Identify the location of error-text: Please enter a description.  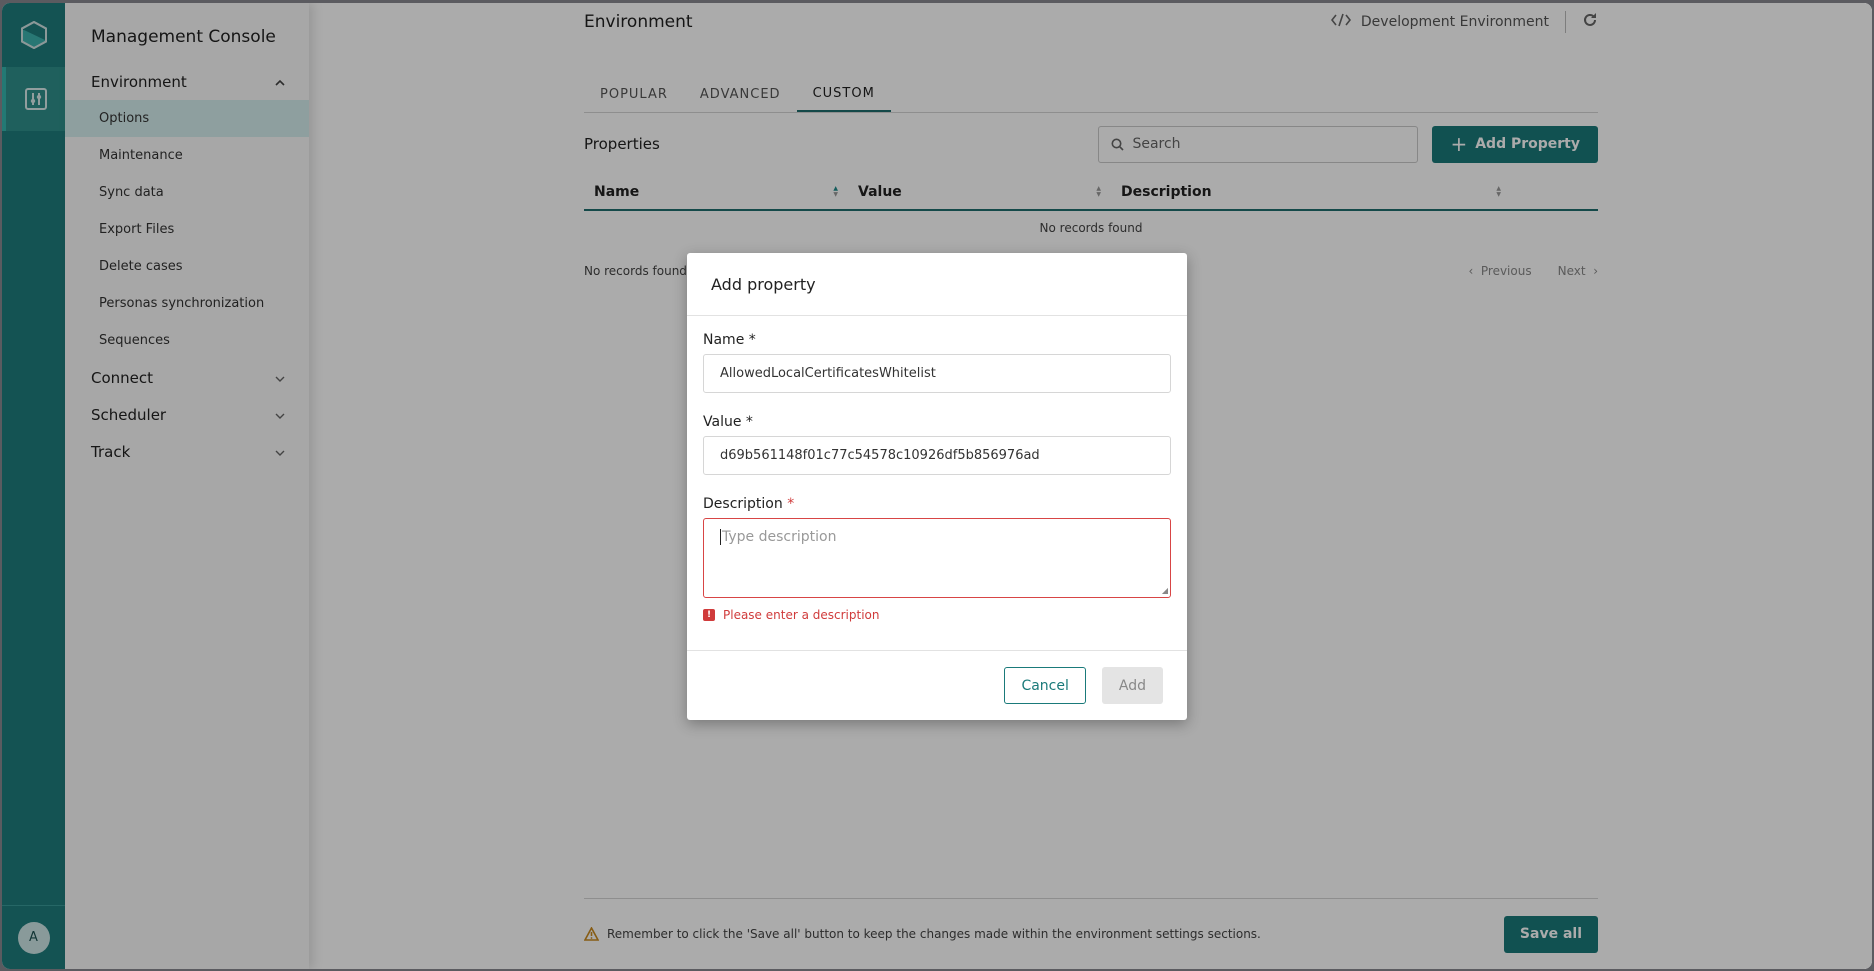
(801, 615).